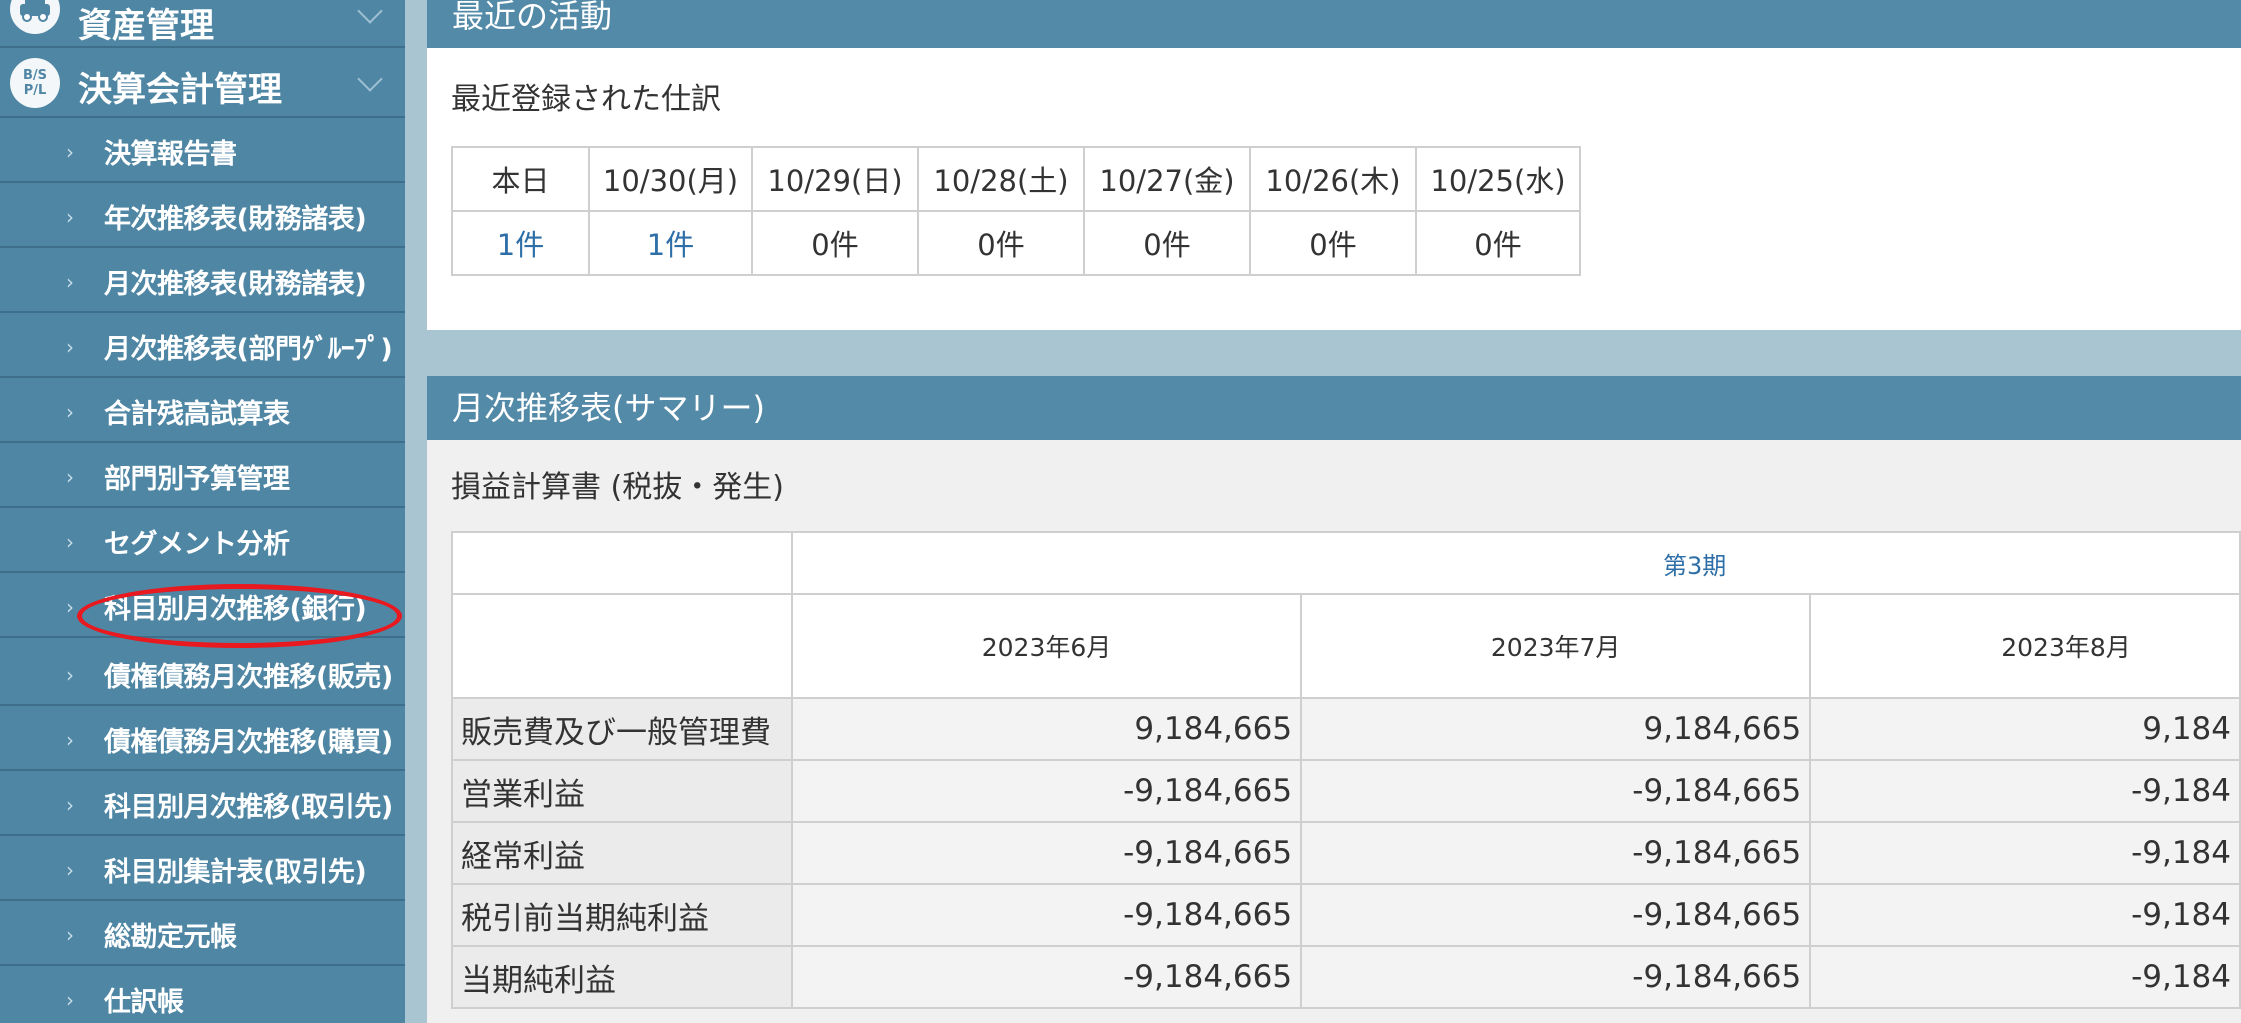 The image size is (2241, 1023). I want to click on activity-panel-header: 最近の活動, so click(1334, 24).